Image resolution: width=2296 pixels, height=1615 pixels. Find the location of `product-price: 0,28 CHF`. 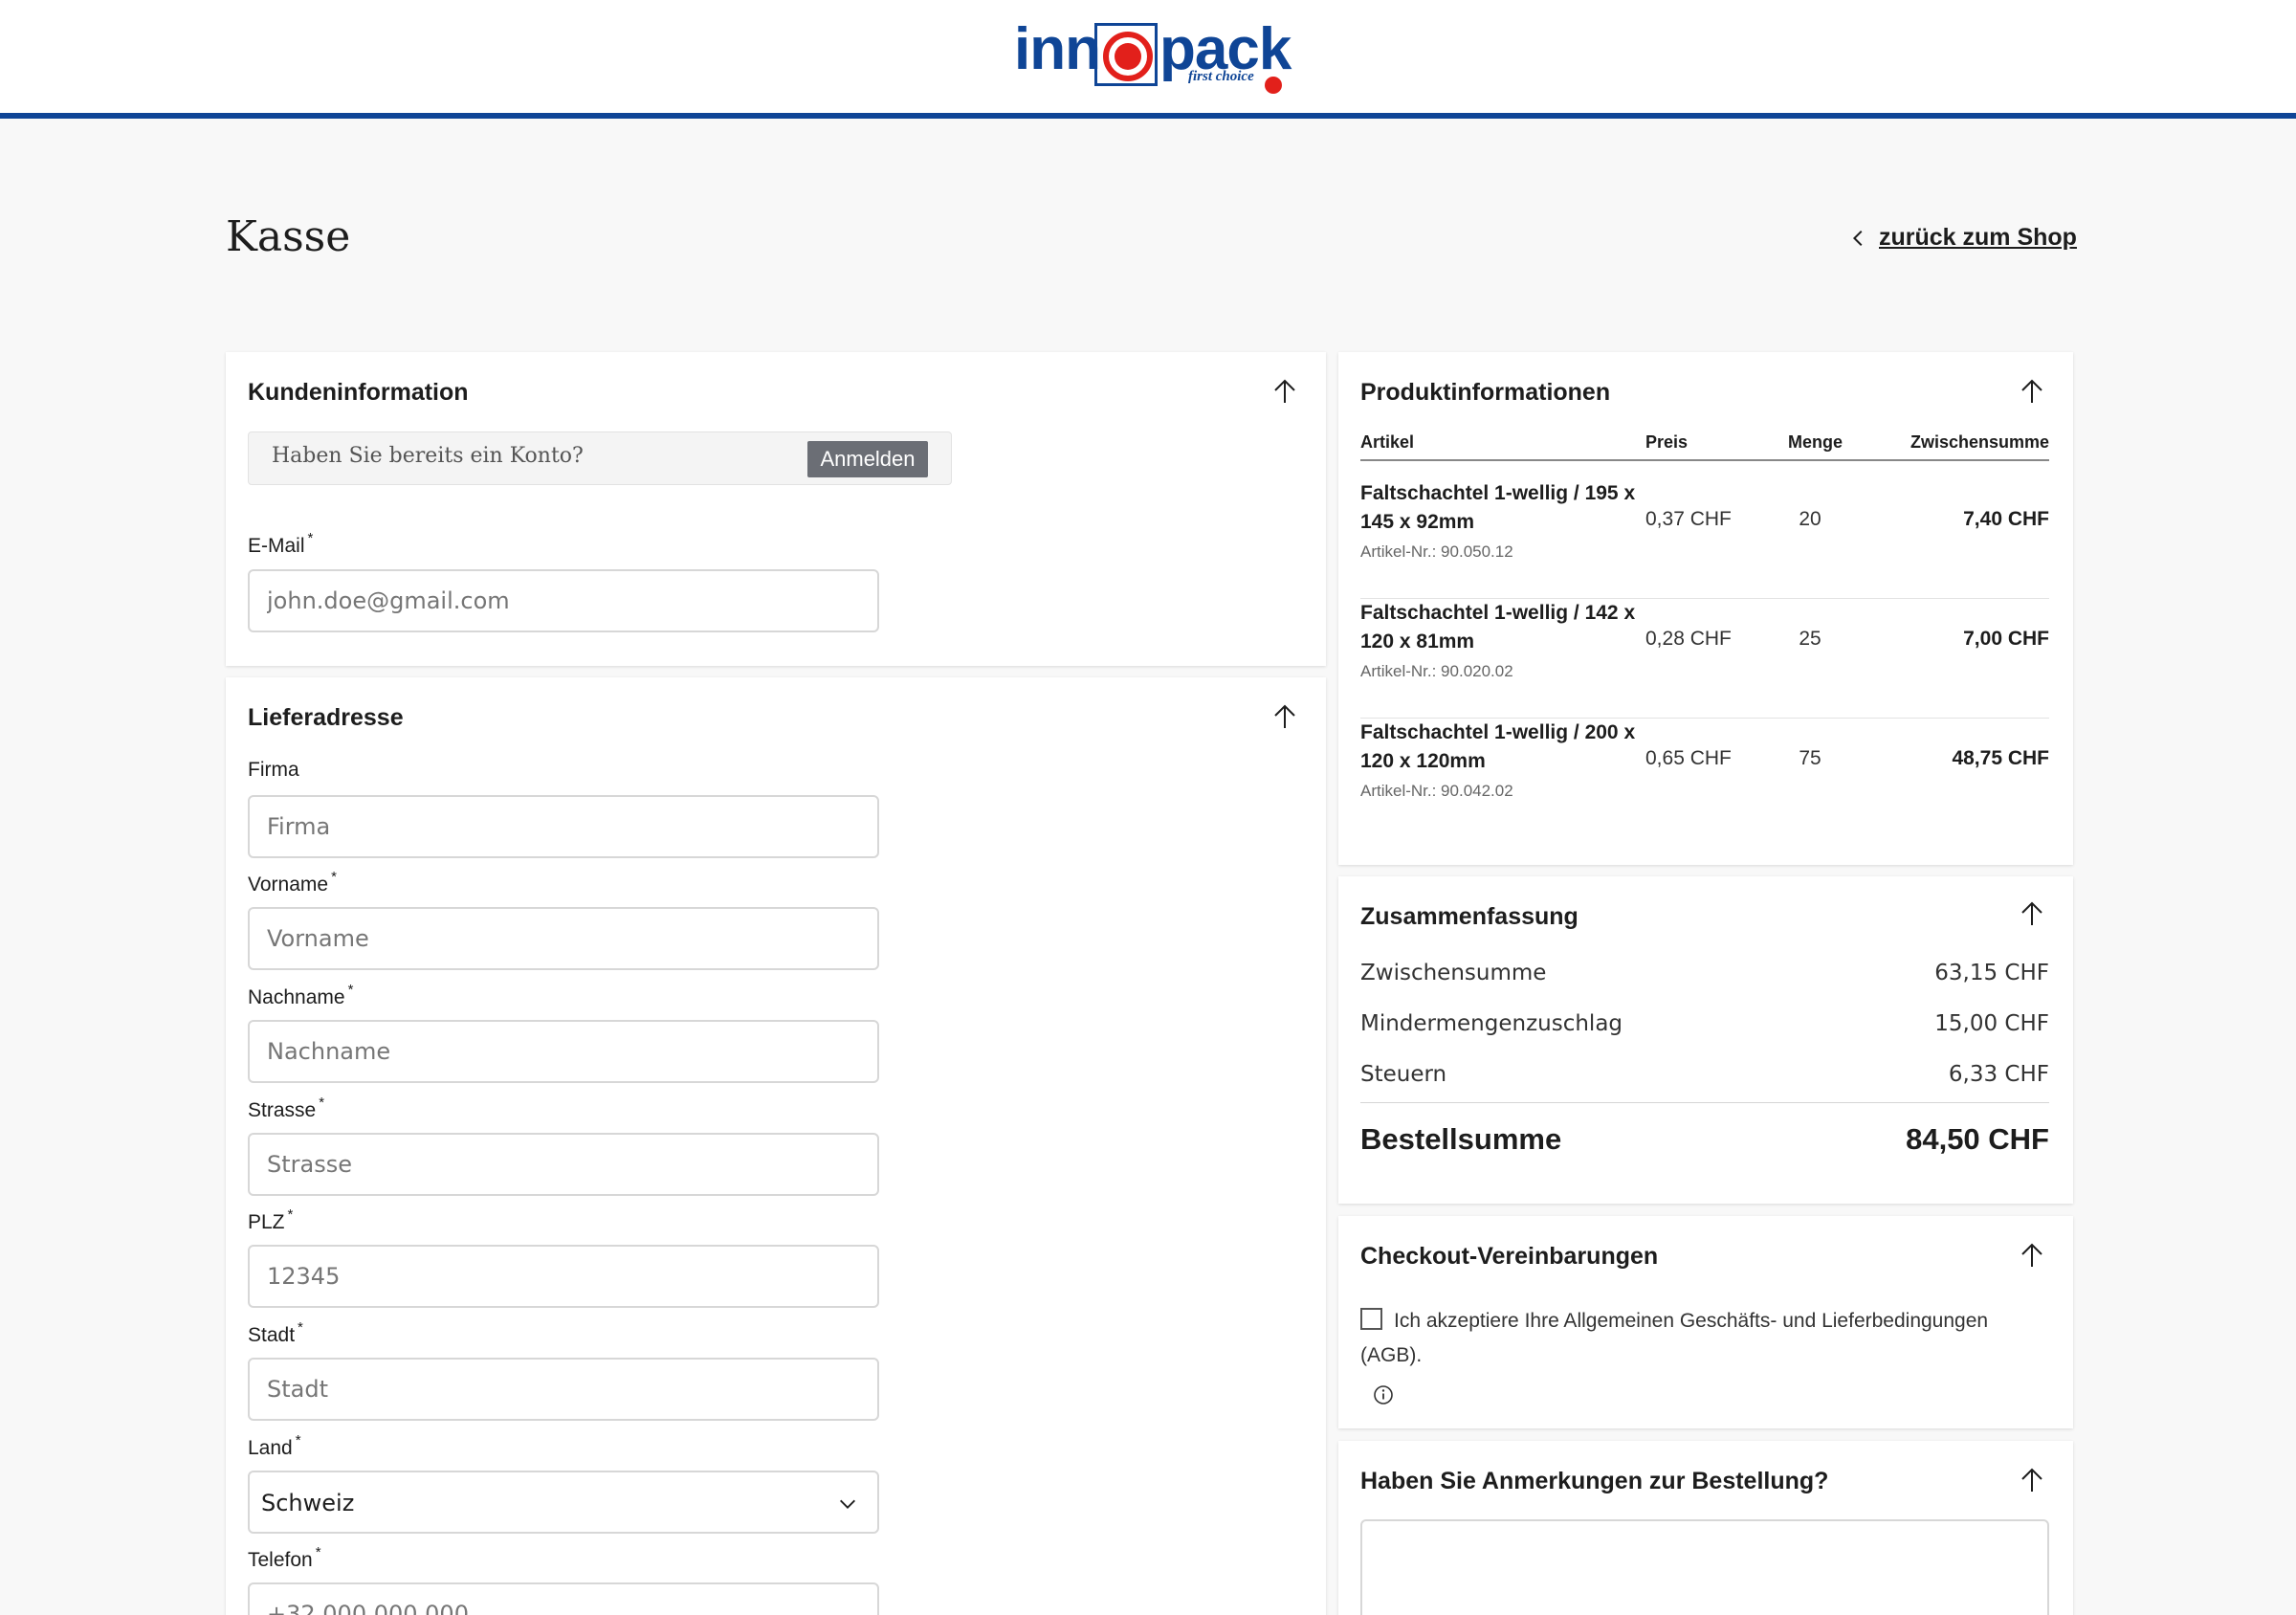

product-price: 0,28 CHF is located at coordinates (1688, 639).